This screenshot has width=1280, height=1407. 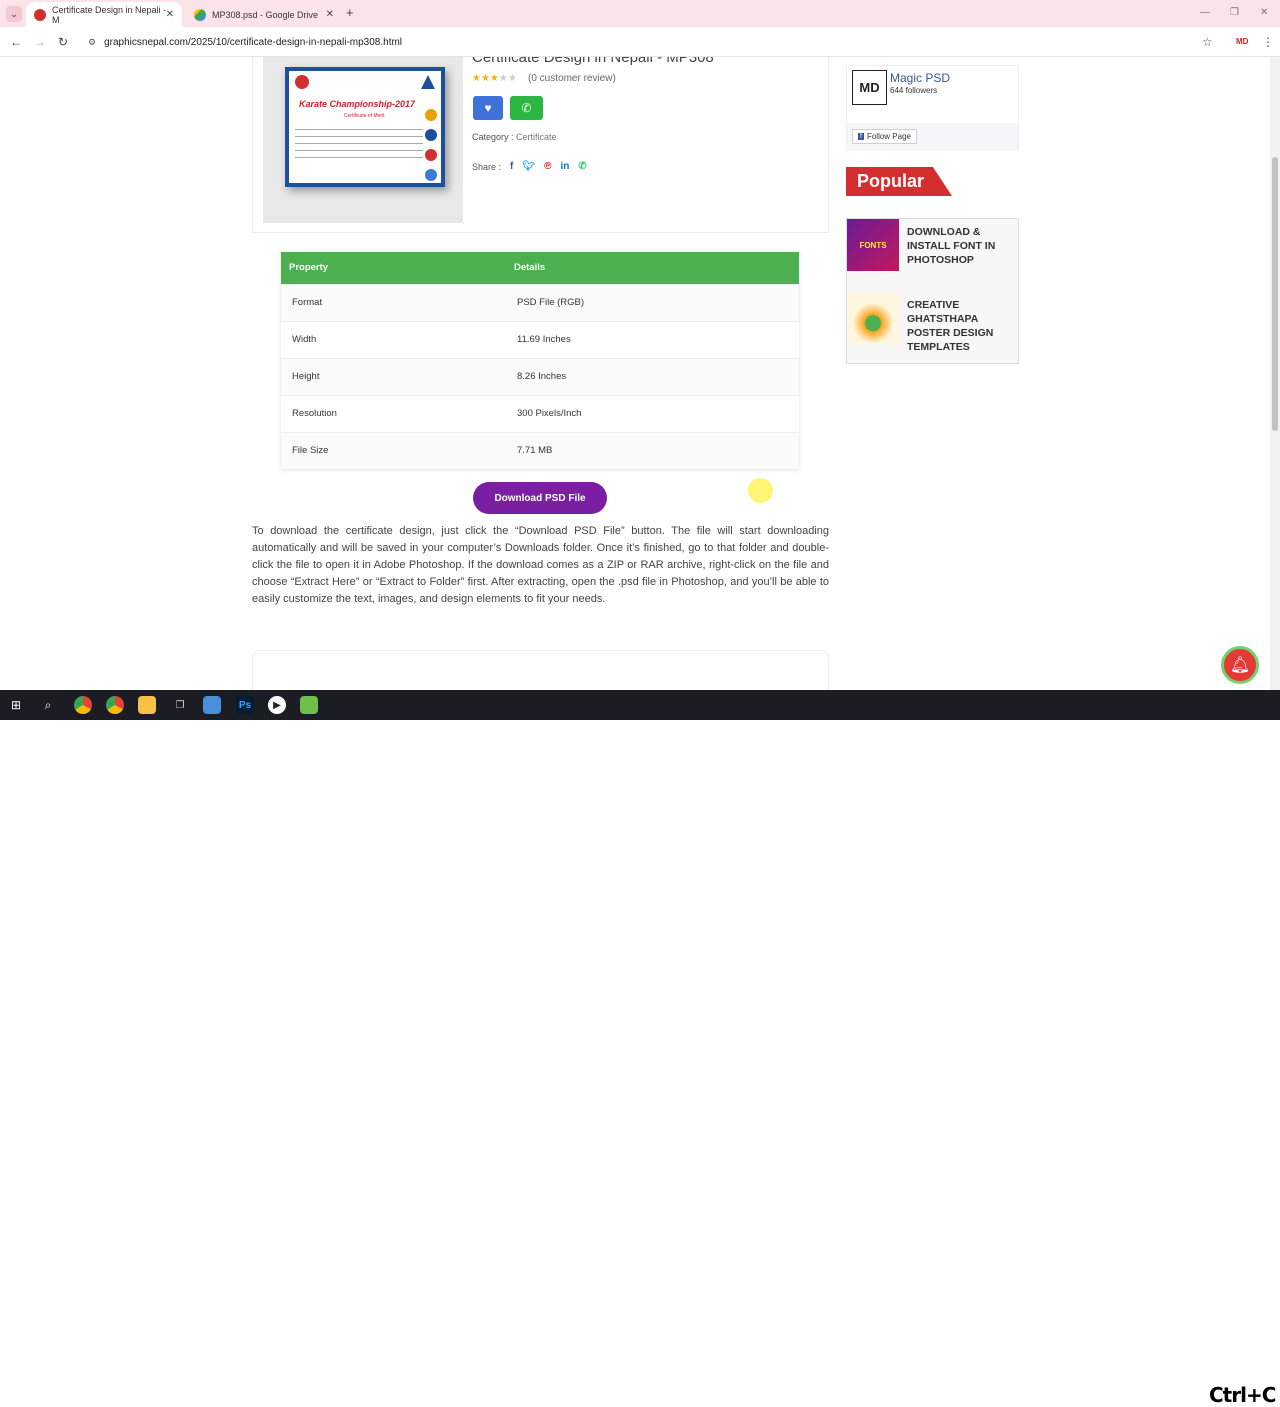 I want to click on twitter-icon: 🐦︎, so click(x=528, y=166).